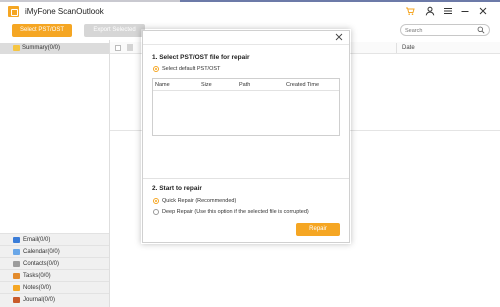  What do you see at coordinates (245, 85) in the screenshot?
I see `path-column-header: Path` at bounding box center [245, 85].